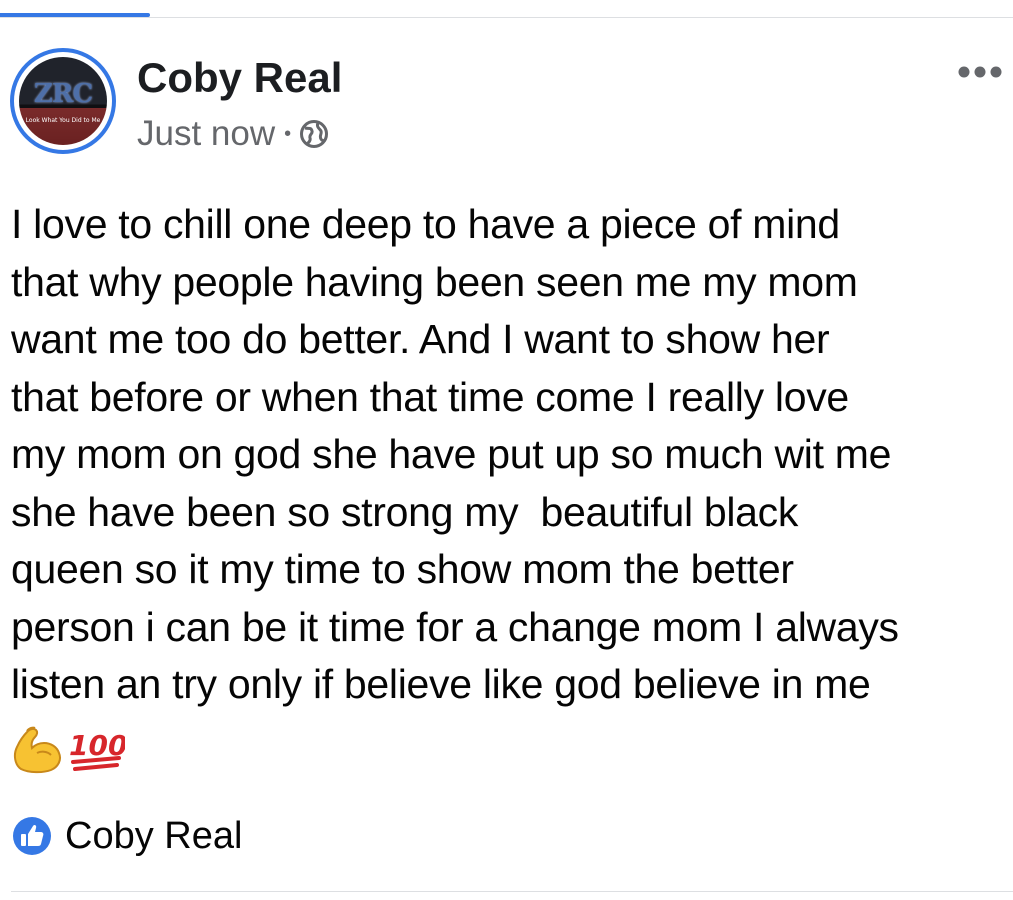  I want to click on reactions-summary: Coby Real, so click(127, 836).